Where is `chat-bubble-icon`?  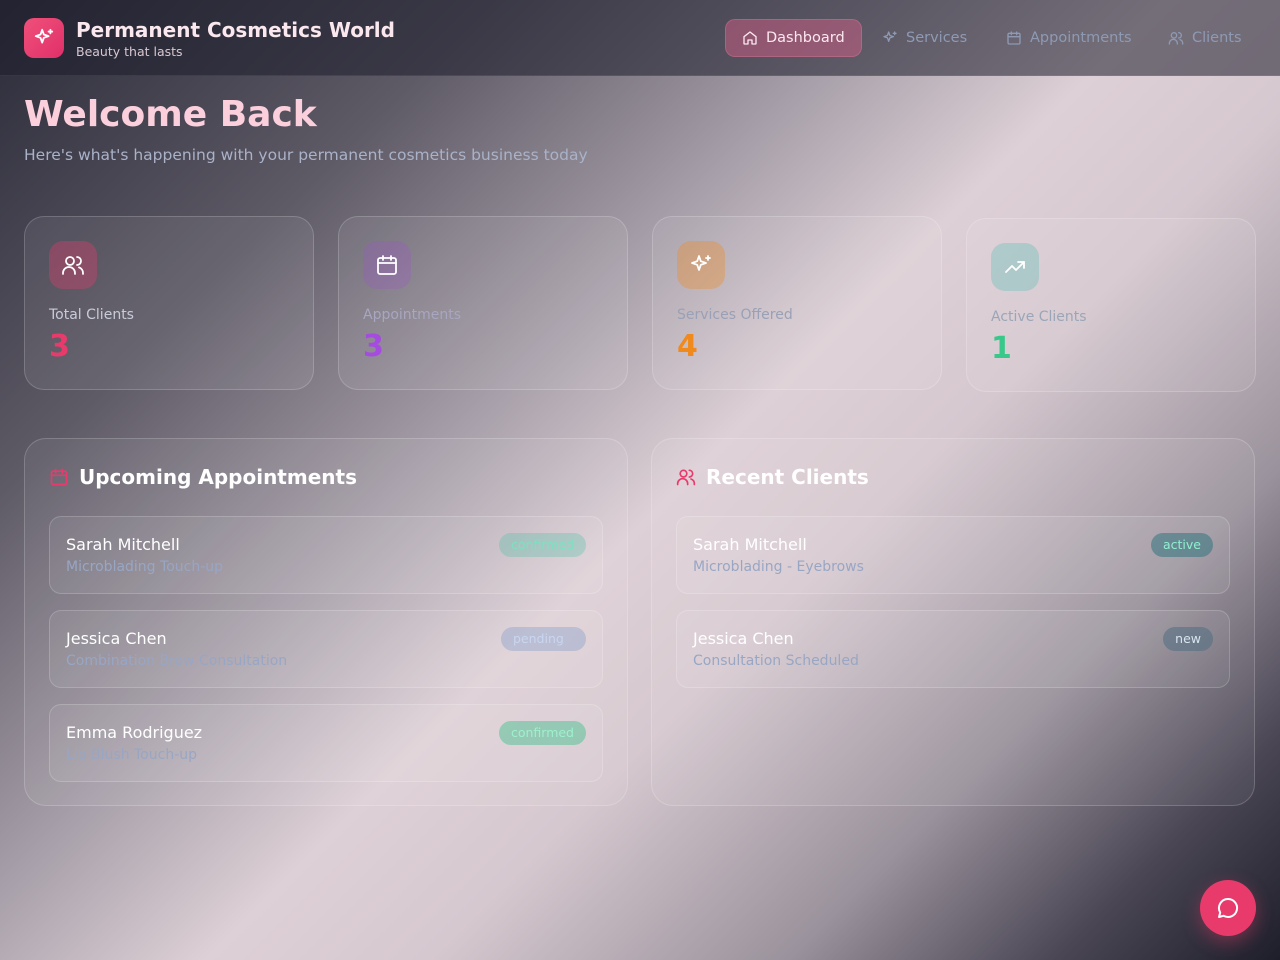 chat-bubble-icon is located at coordinates (1228, 907).